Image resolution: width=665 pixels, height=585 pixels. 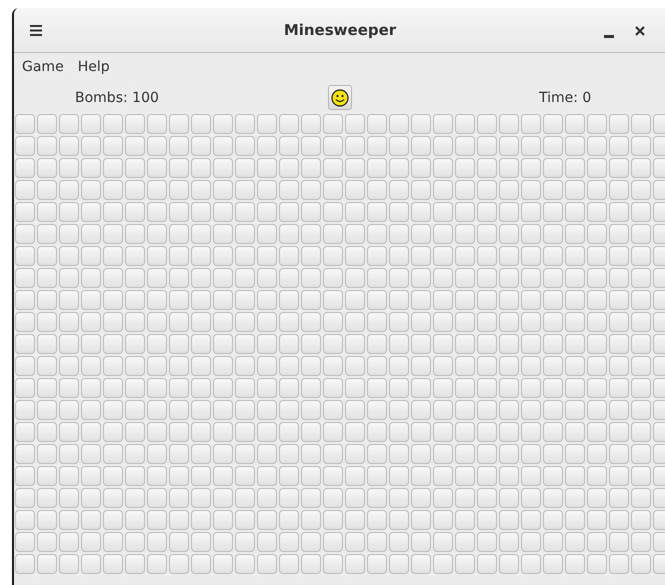 I want to click on menu-icon, so click(x=36, y=30).